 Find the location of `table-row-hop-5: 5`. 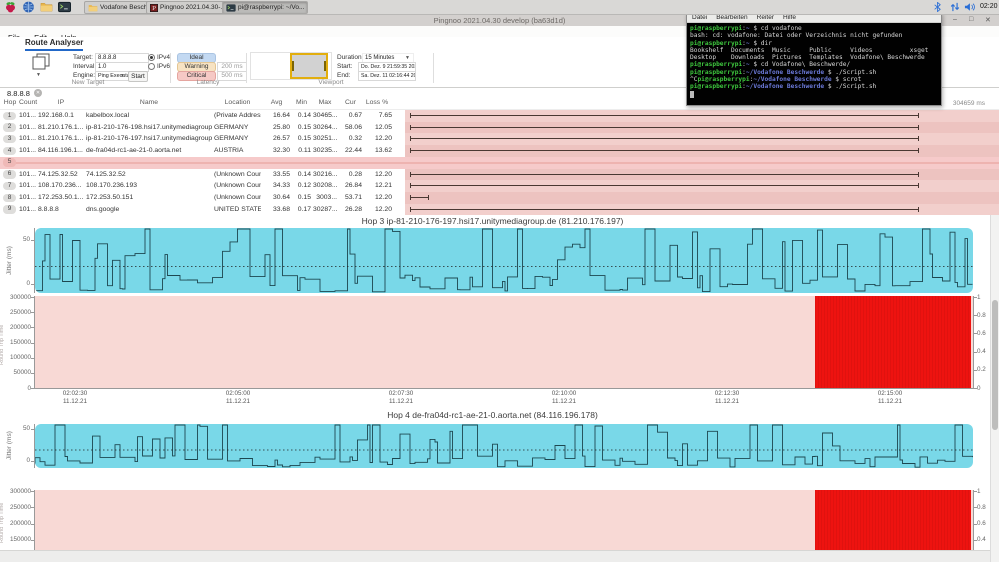

table-row-hop-5: 5 is located at coordinates (499, 162).